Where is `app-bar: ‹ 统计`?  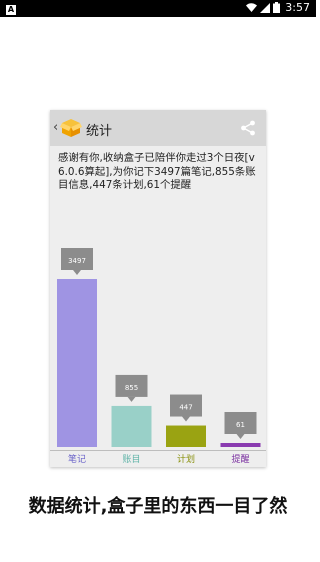 app-bar: ‹ 统计 is located at coordinates (158, 128).